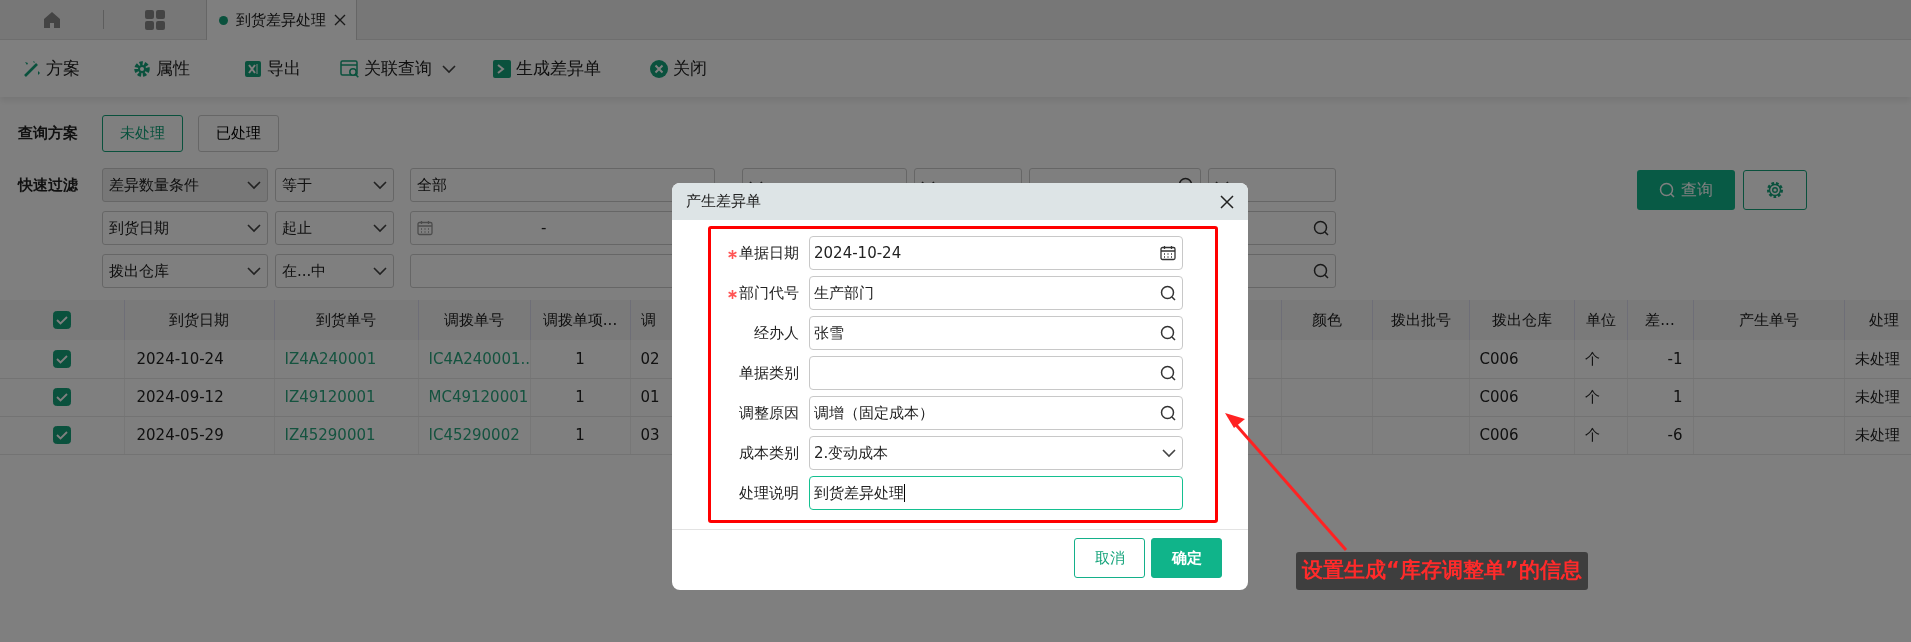  Describe the element at coordinates (334, 271) in the screenshot. I see `dropdown-field: 在...中` at that location.